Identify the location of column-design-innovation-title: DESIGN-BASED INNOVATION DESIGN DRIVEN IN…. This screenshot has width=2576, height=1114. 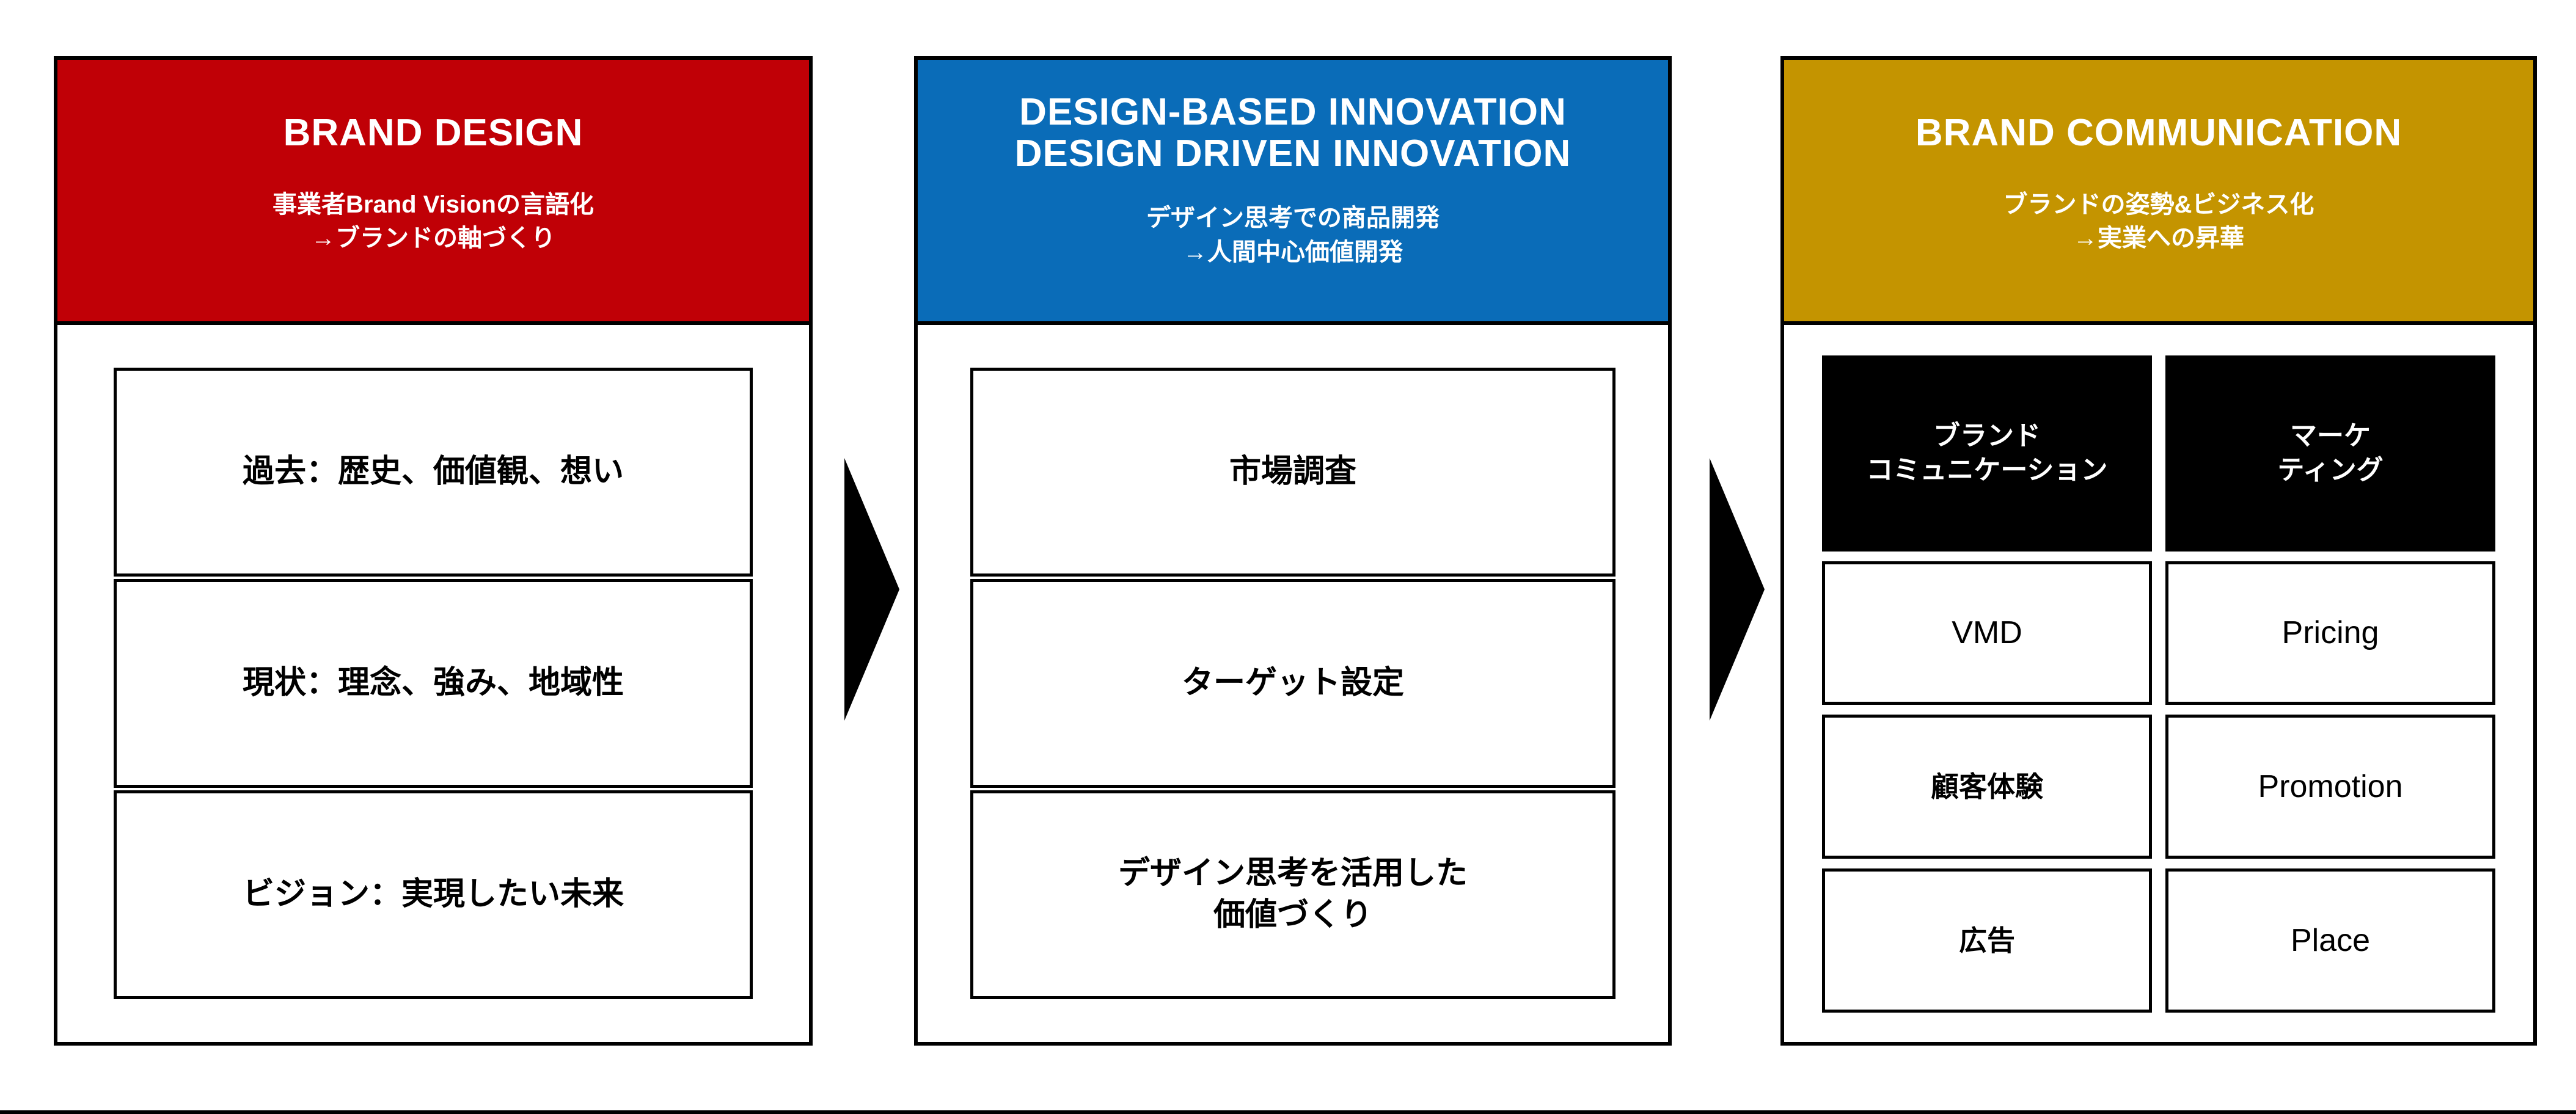
(1293, 133).